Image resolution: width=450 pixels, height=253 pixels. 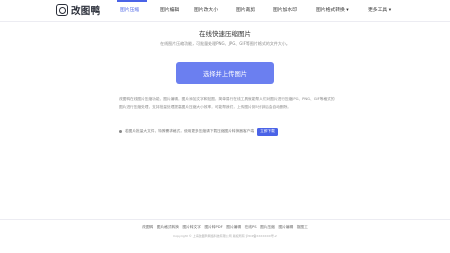 I want to click on footer-link: 抠图工, so click(x=302, y=227).